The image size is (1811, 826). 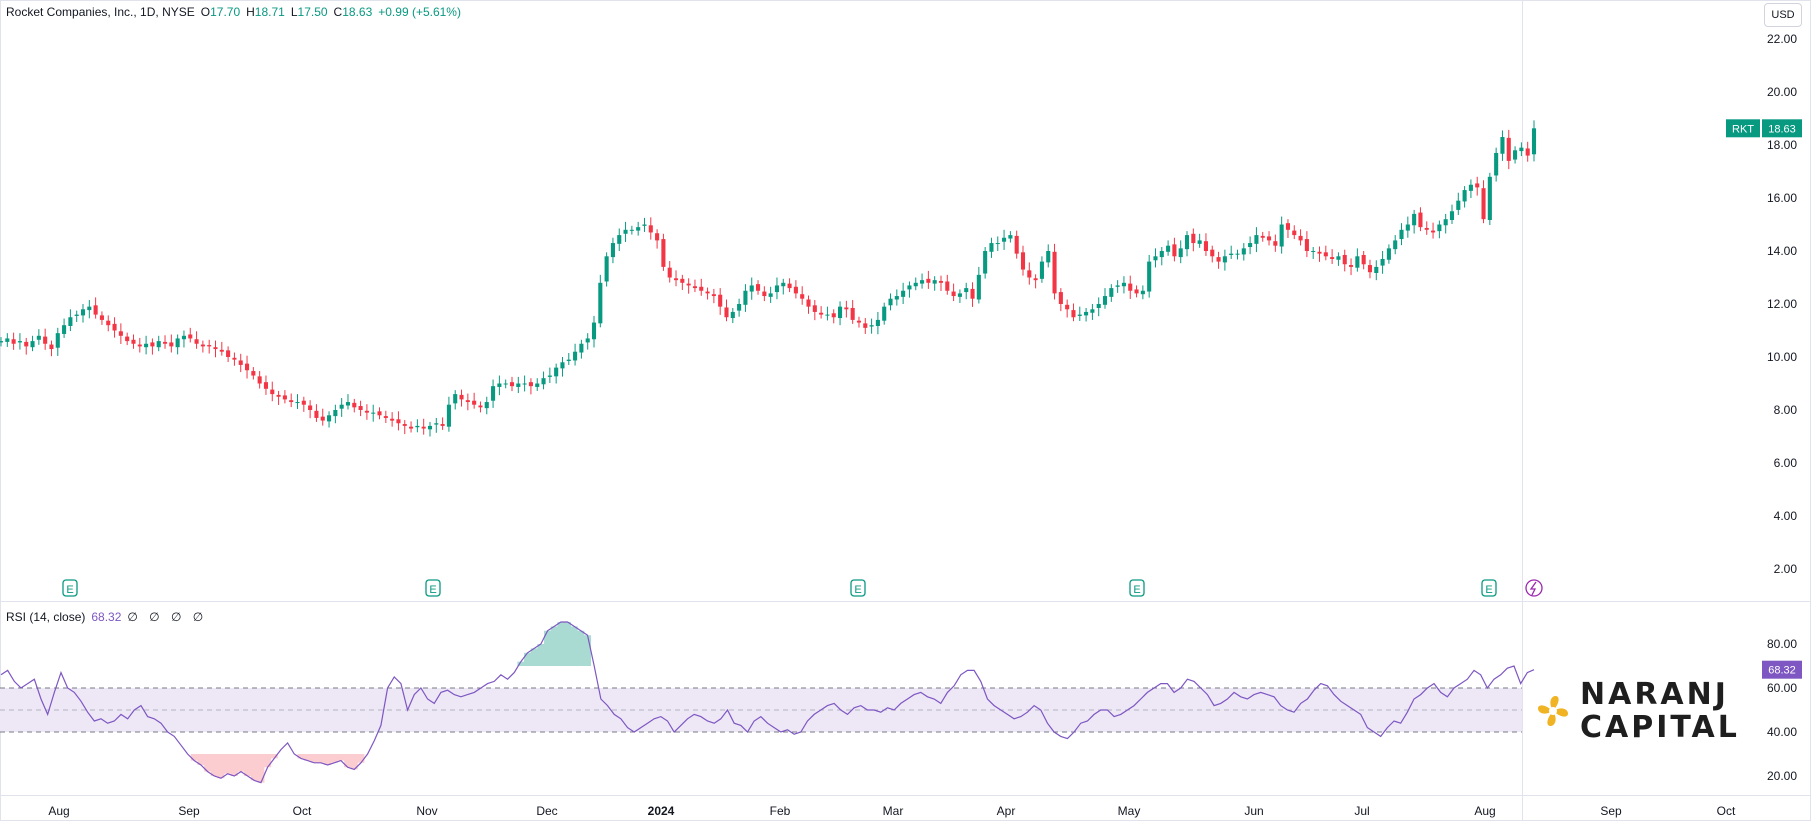 I want to click on rsi-legend: RSI (14, close) 68.32 ∅ ∅ ∅ ∅, so click(x=106, y=617).